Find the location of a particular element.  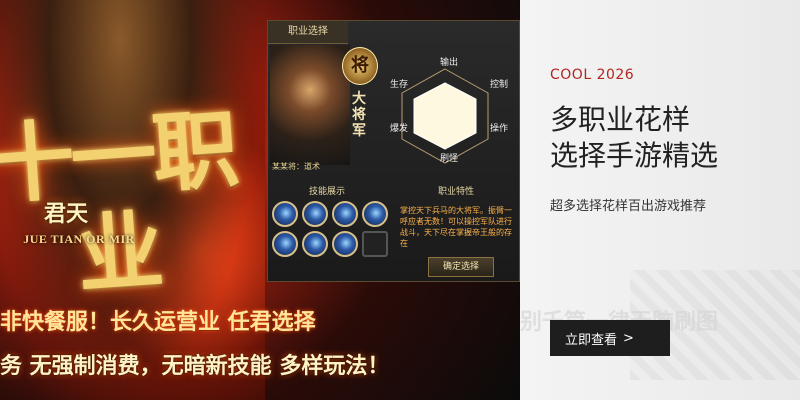

skill-section-header: 技能展示 is located at coordinates (326, 192).